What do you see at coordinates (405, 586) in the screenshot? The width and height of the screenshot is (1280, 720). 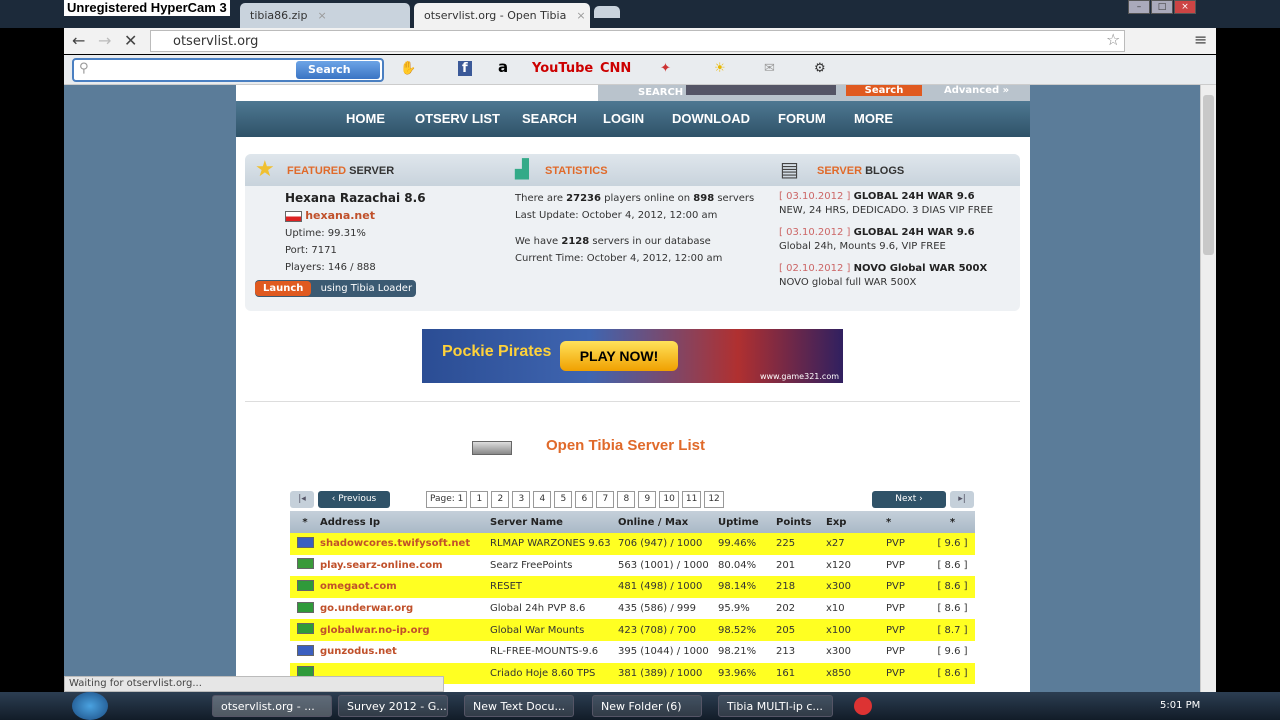 I see `cell-addr: omegaot.com` at bounding box center [405, 586].